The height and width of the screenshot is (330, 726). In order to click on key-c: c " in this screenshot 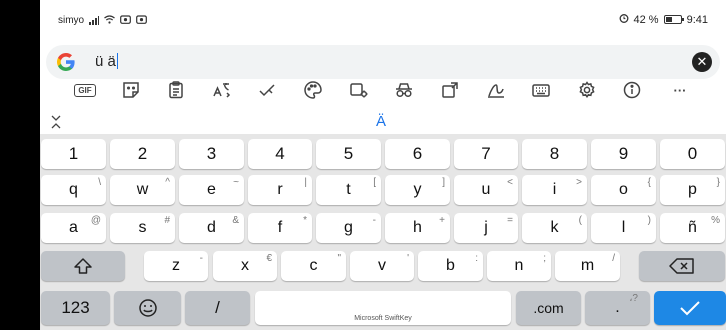, I will do `click(313, 266)`.